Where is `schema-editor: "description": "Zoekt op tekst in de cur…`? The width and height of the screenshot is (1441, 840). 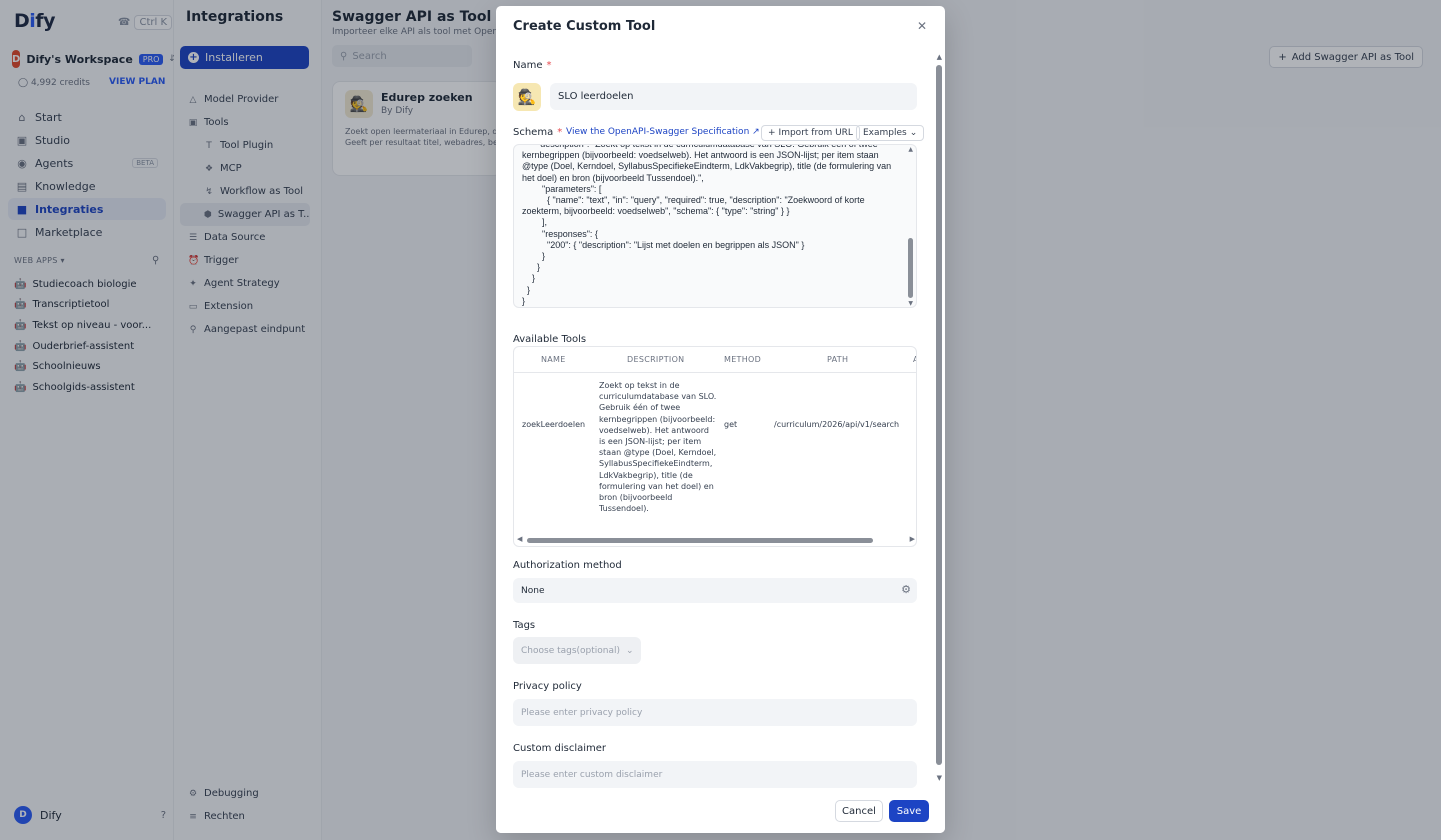
schema-editor: "description": "Zoekt op tekst in de cur… is located at coordinates (715, 226).